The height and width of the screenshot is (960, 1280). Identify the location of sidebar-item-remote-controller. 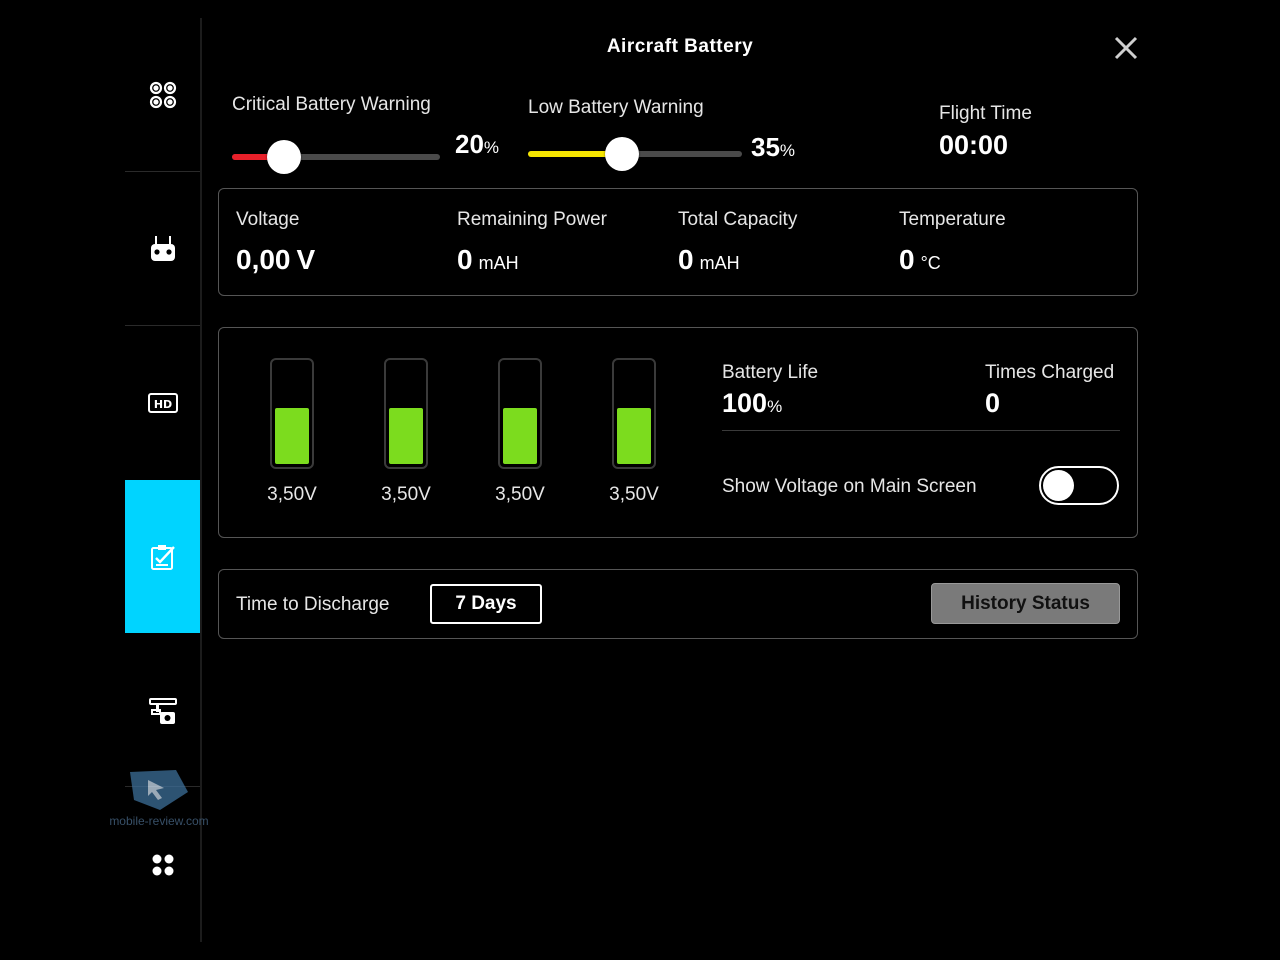
(162, 248).